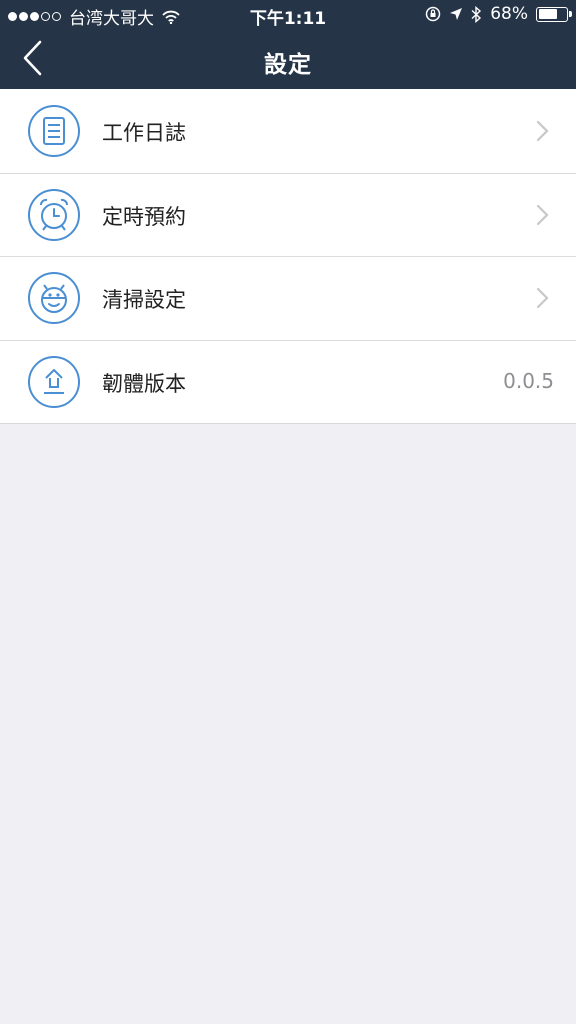 Image resolution: width=576 pixels, height=1024 pixels. Describe the element at coordinates (144, 133) in the screenshot. I see `settings-item-label: 工作日誌` at that location.